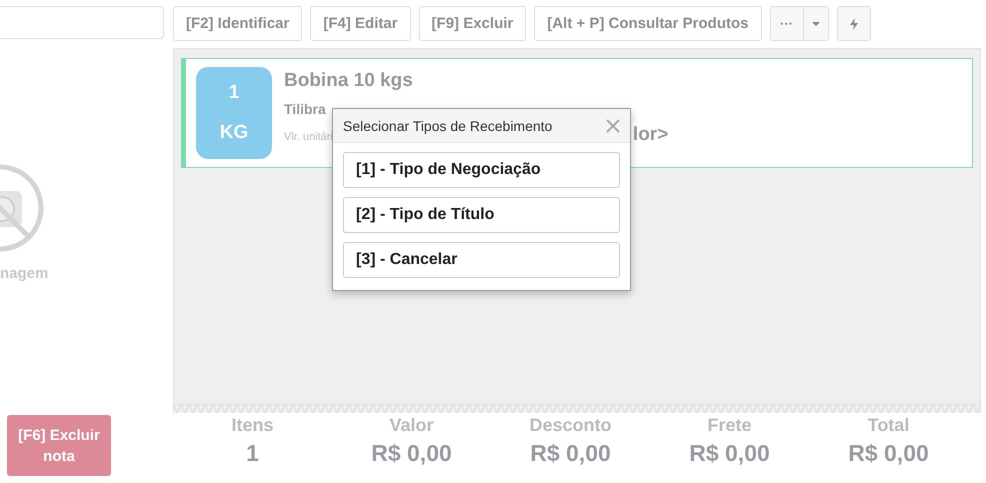  Describe the element at coordinates (570, 425) in the screenshot. I see `total-label: Desconto` at that location.